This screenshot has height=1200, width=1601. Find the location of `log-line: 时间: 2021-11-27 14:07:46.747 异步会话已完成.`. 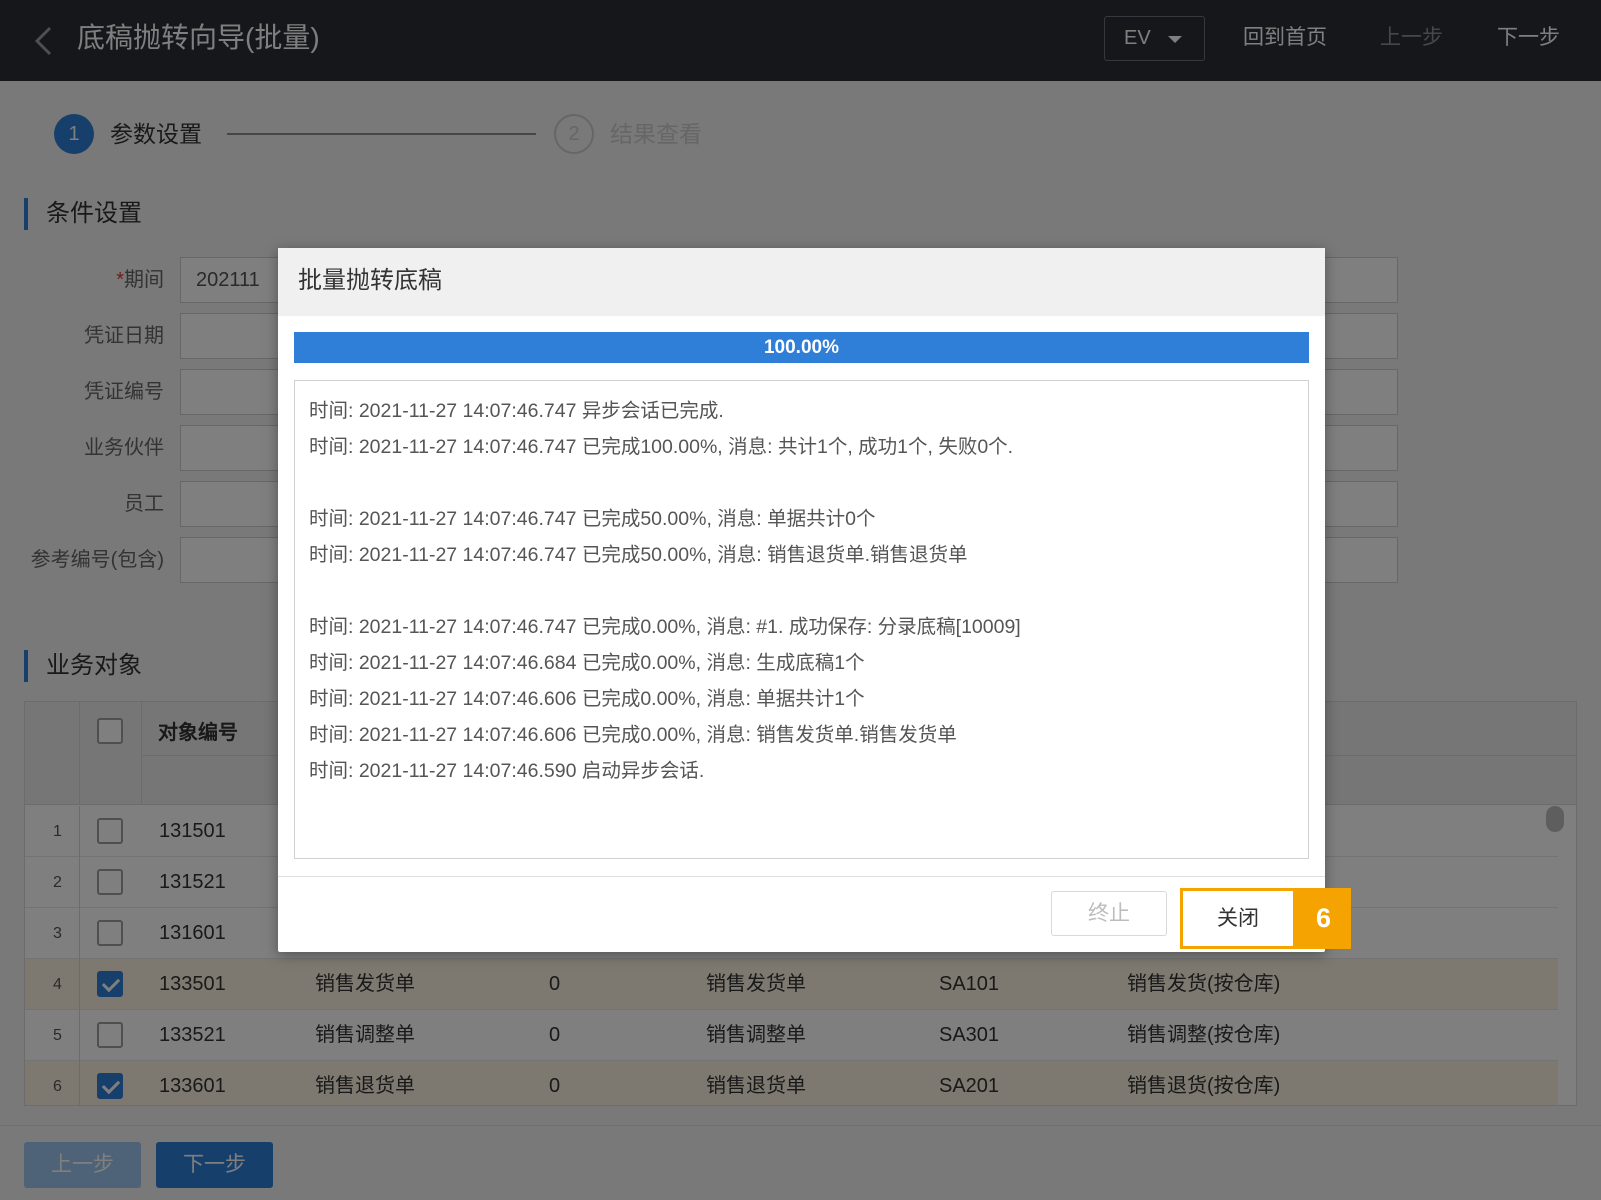

log-line: 时间: 2021-11-27 14:07:46.747 异步会话已完成. is located at coordinates (516, 411).